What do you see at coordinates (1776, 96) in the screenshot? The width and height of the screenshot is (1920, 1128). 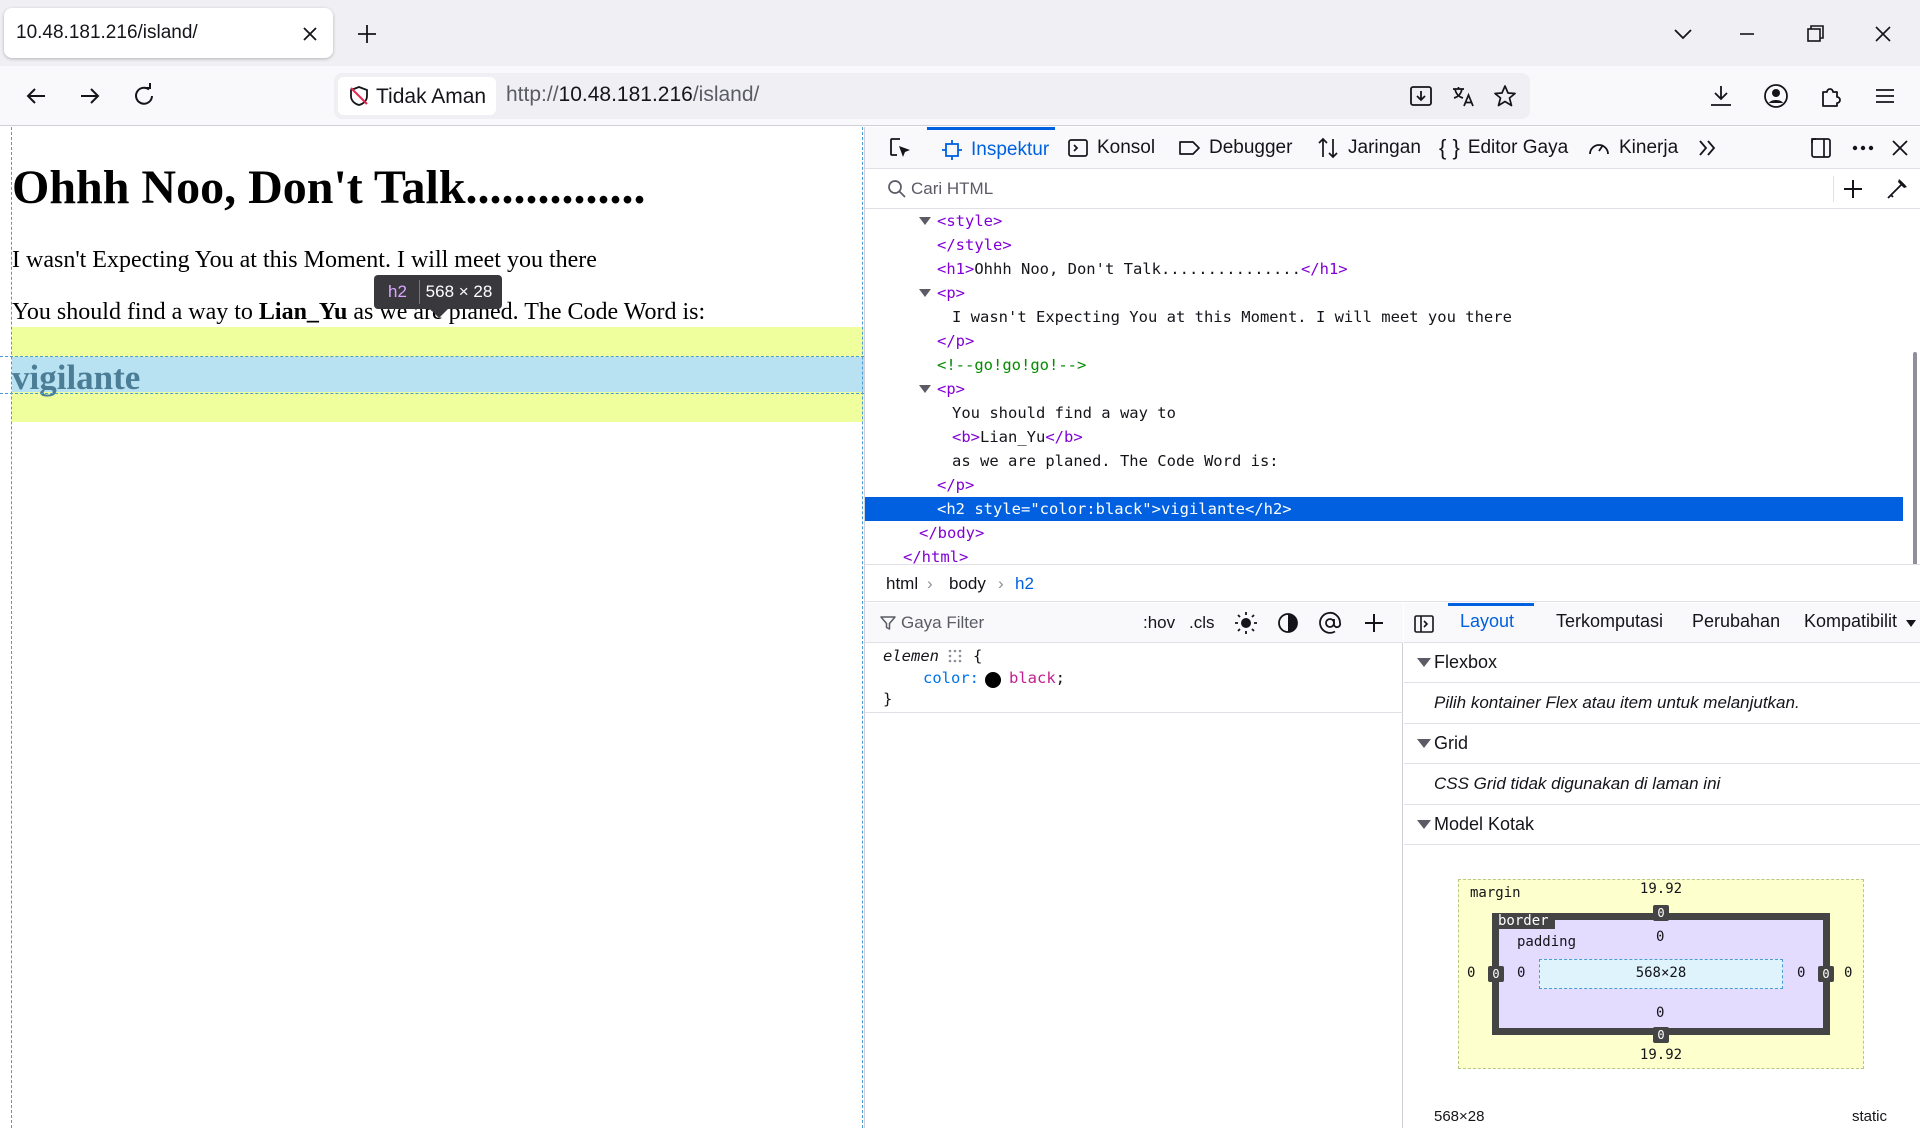 I see `account-icon` at bounding box center [1776, 96].